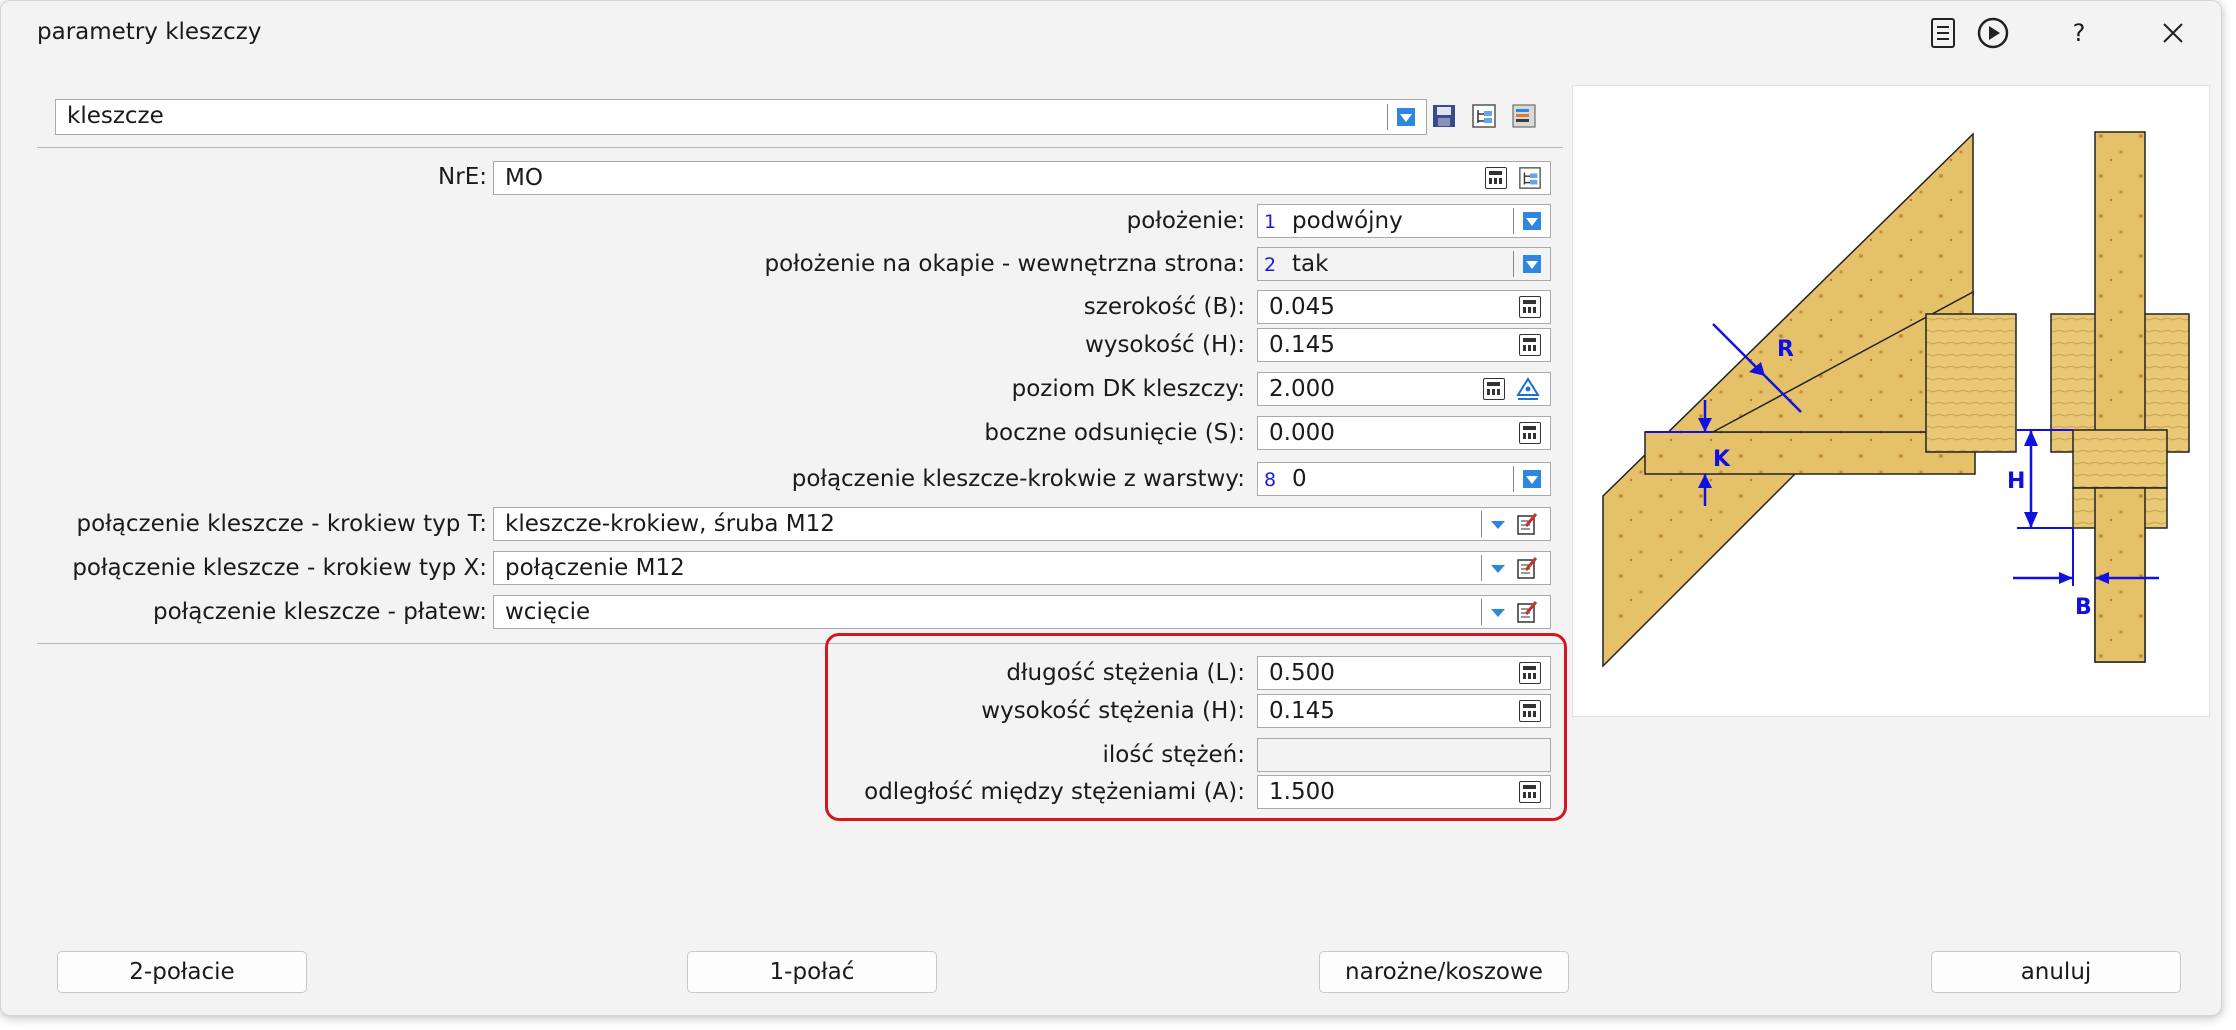 This screenshot has height=1030, width=2236. Describe the element at coordinates (462, 177) in the screenshot. I see `nre-label: NrE:` at that location.